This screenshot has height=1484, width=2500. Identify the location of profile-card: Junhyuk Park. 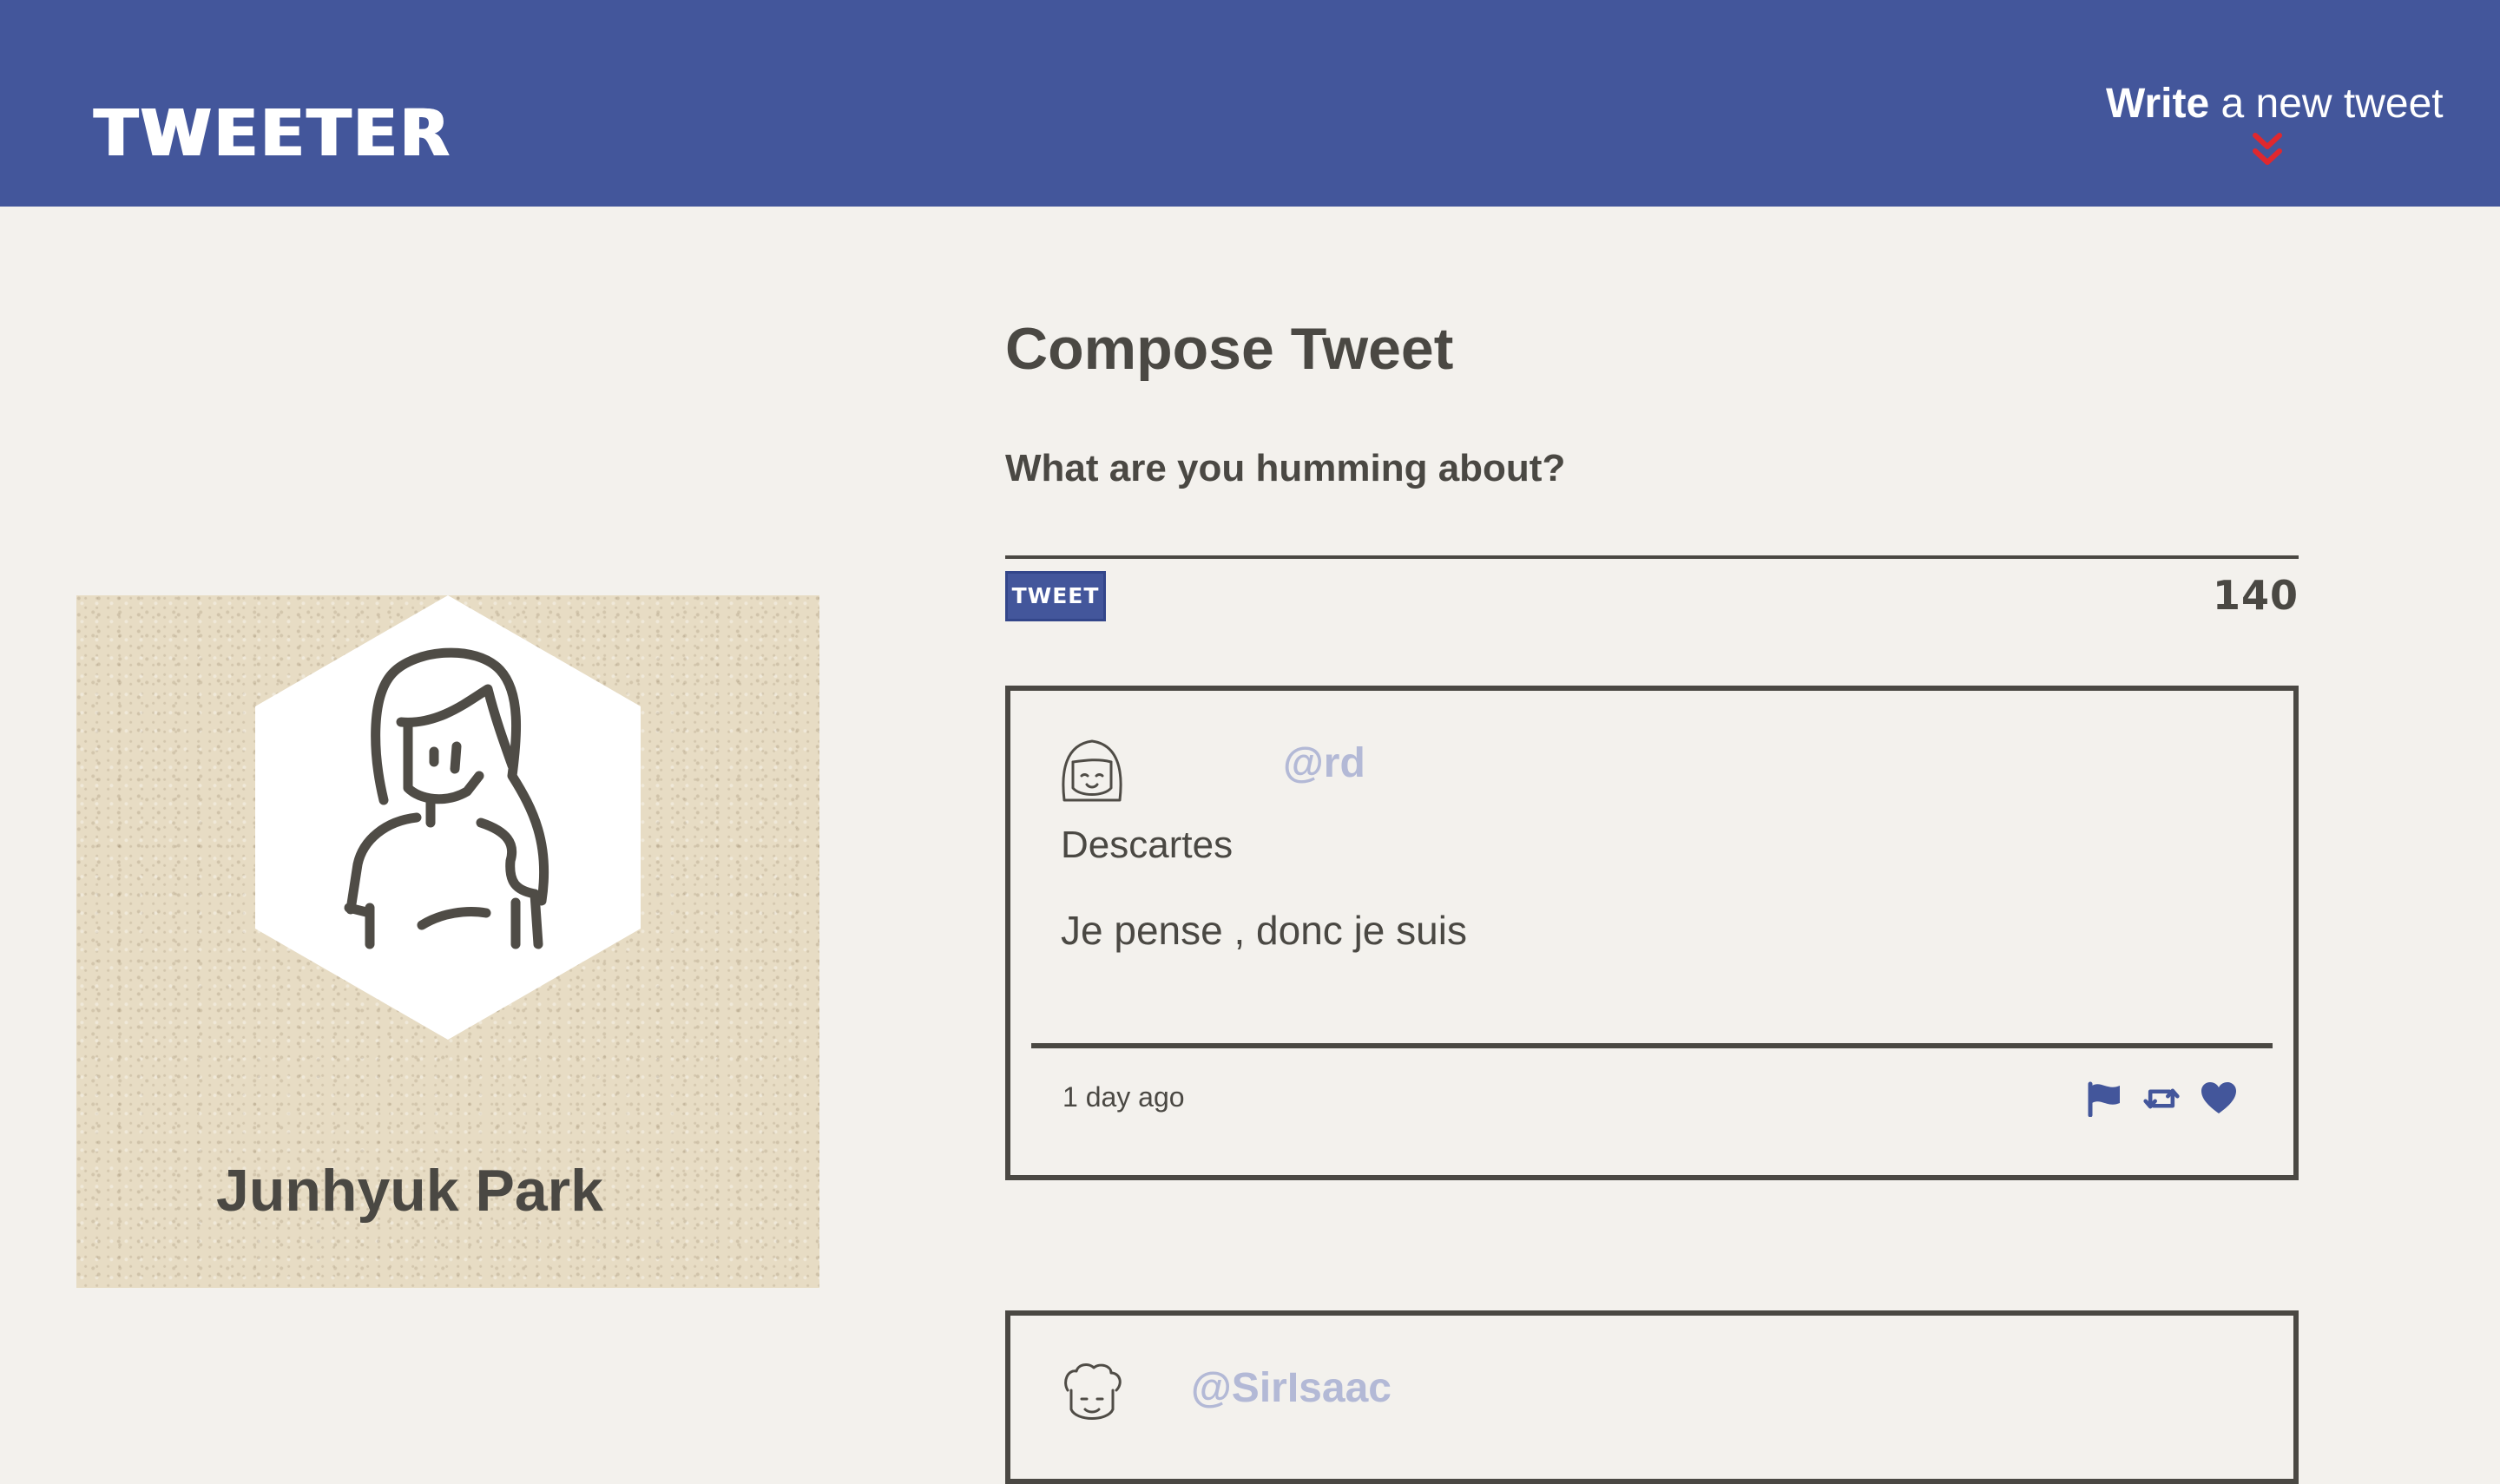
(447, 941).